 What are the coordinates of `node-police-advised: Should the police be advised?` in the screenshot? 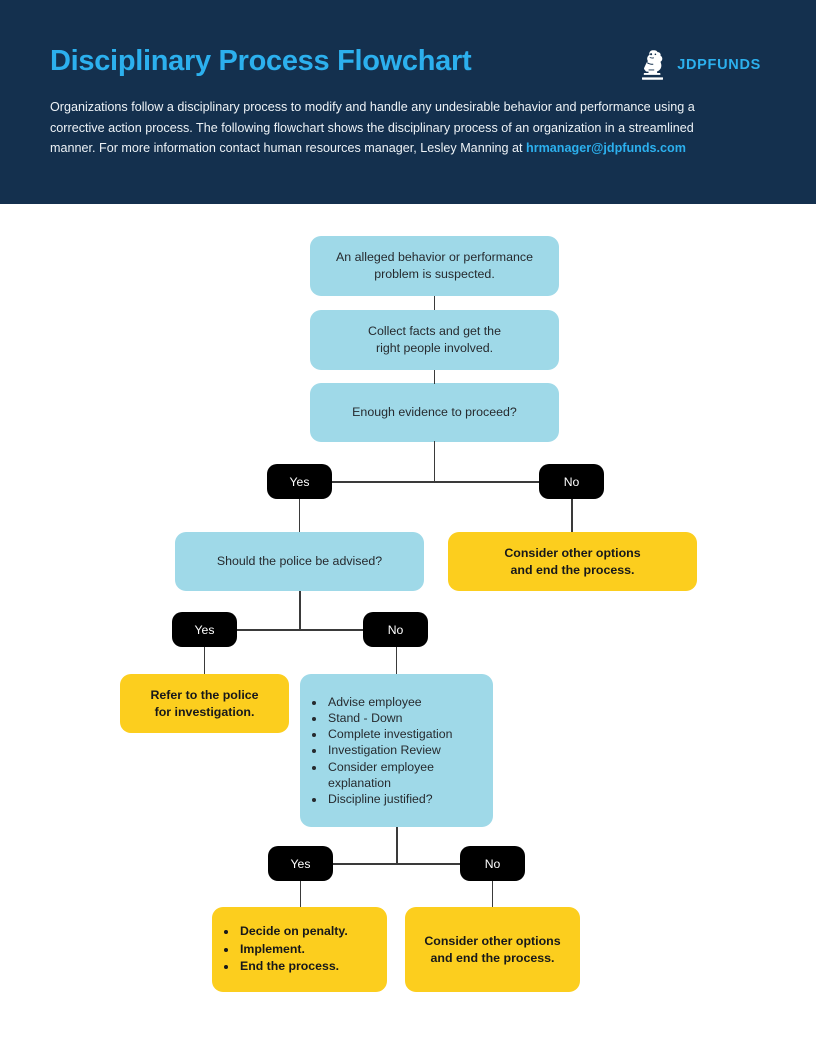 It's located at (299, 561).